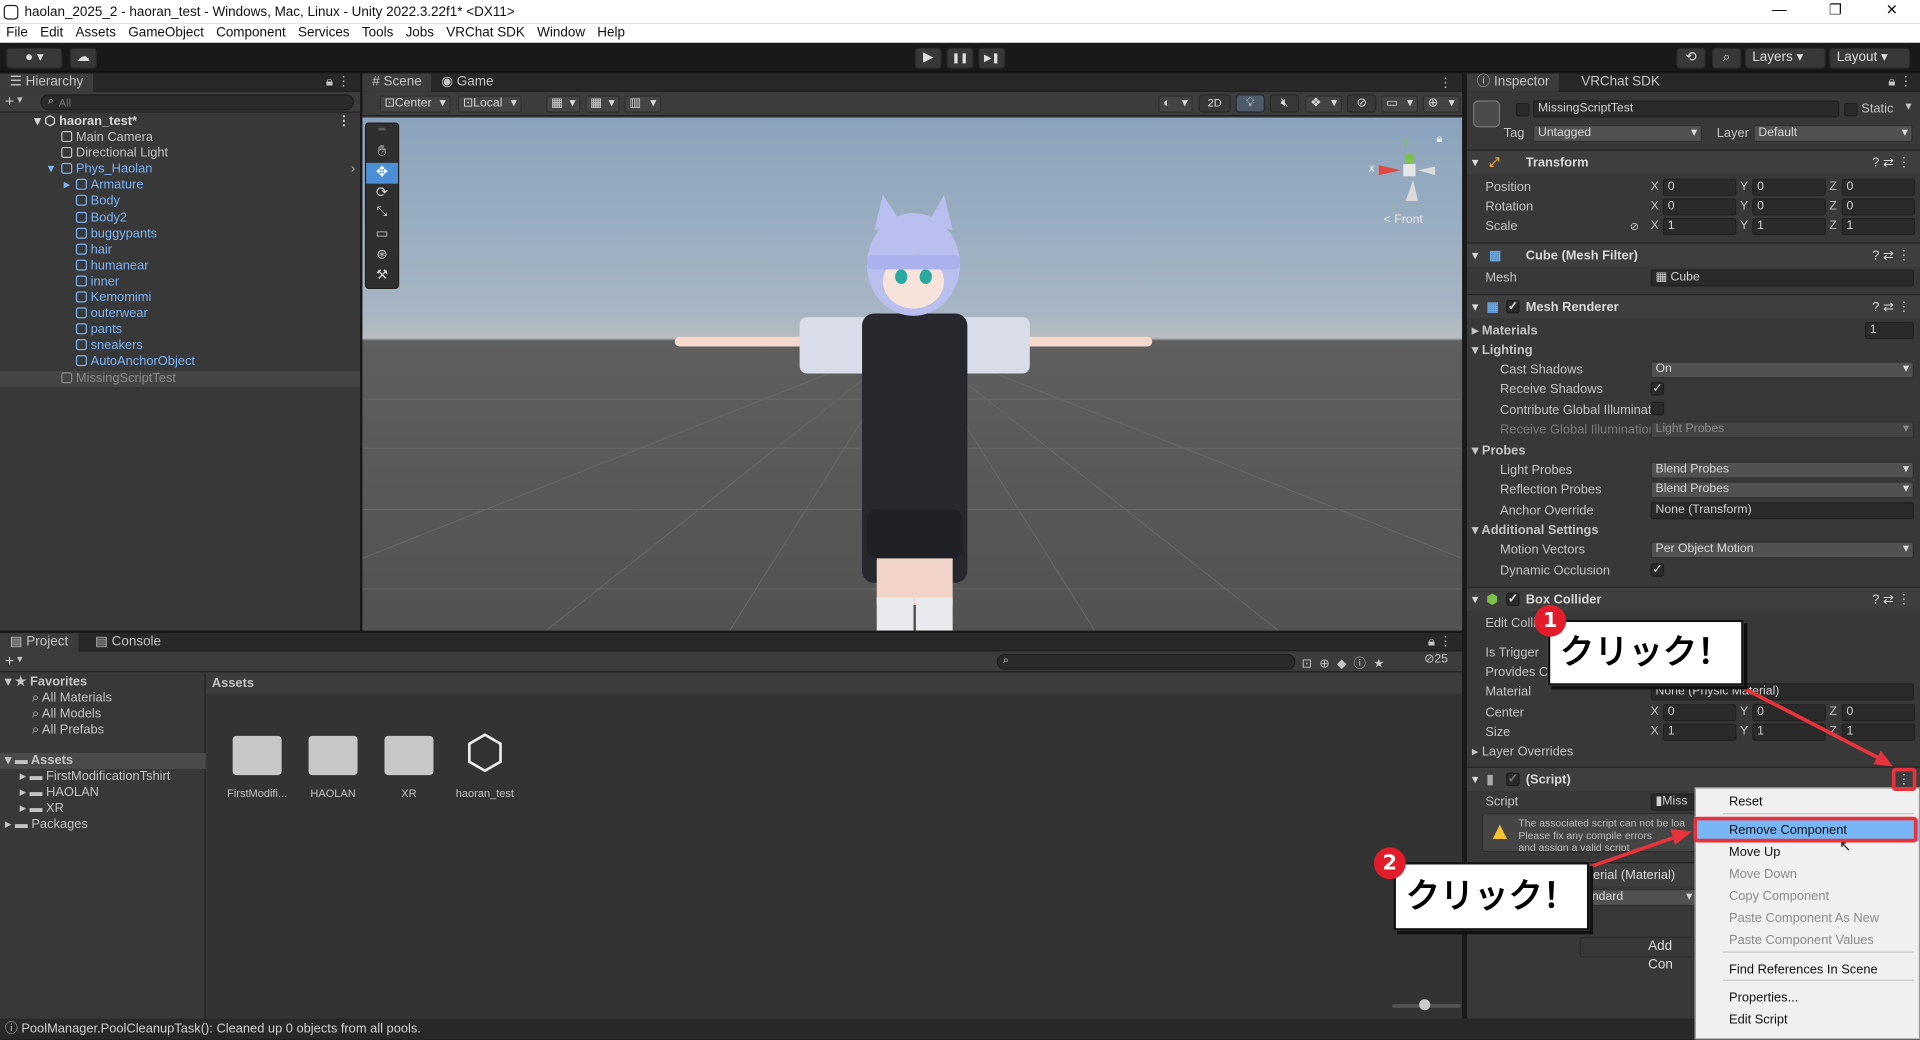  What do you see at coordinates (1741, 776) in the screenshot?
I see `annotation-arrows` at bounding box center [1741, 776].